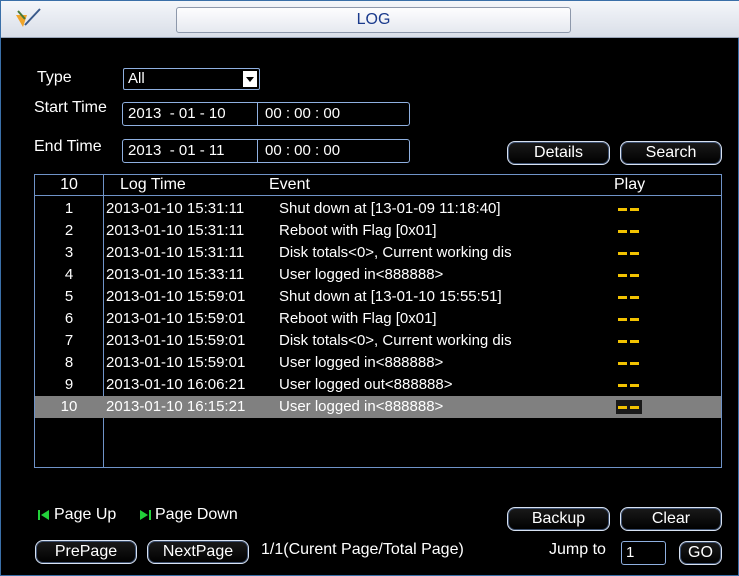 Image resolution: width=739 pixels, height=576 pixels. I want to click on row-event: Shut down at [13-01-09 11:18:40], so click(390, 208).